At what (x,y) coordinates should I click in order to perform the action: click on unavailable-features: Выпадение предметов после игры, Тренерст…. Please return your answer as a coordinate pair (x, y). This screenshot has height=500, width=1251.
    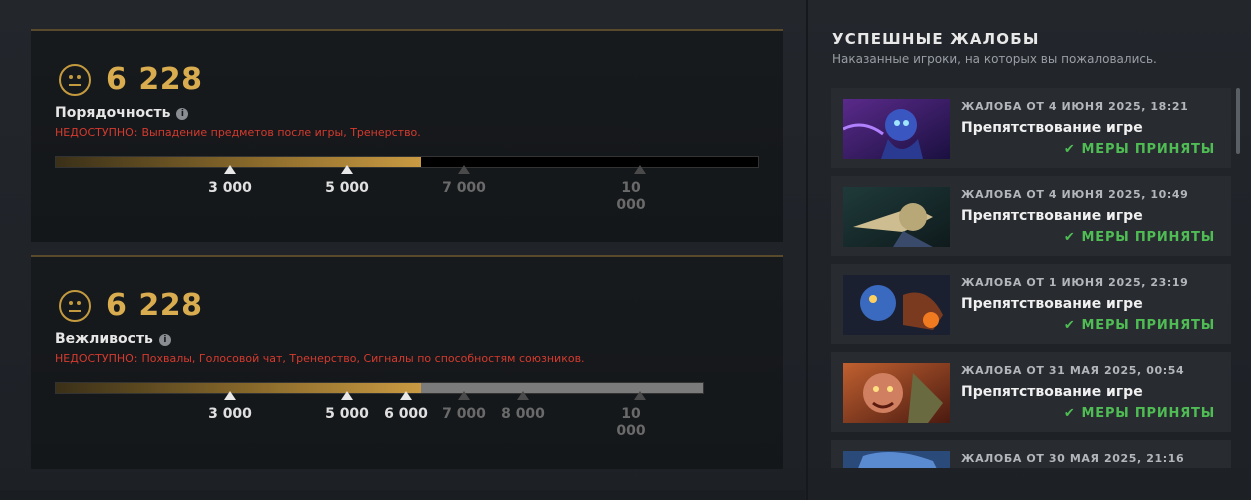
    Looking at the image, I should click on (281, 132).